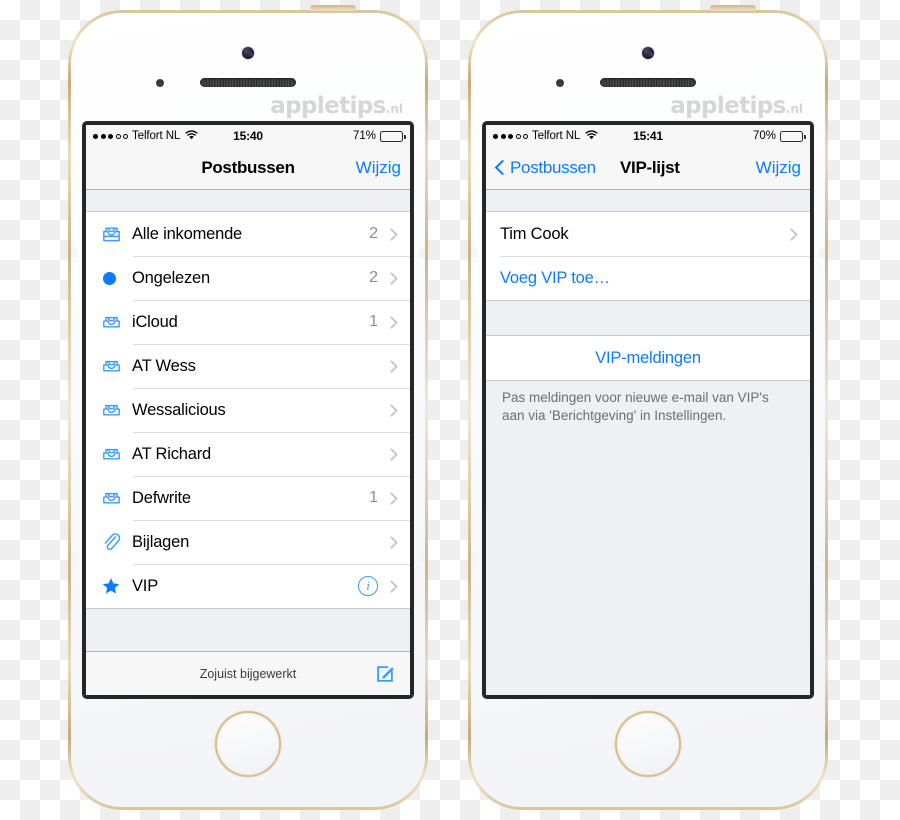 This screenshot has width=900, height=820. I want to click on battery-percent-label: 71%, so click(364, 136).